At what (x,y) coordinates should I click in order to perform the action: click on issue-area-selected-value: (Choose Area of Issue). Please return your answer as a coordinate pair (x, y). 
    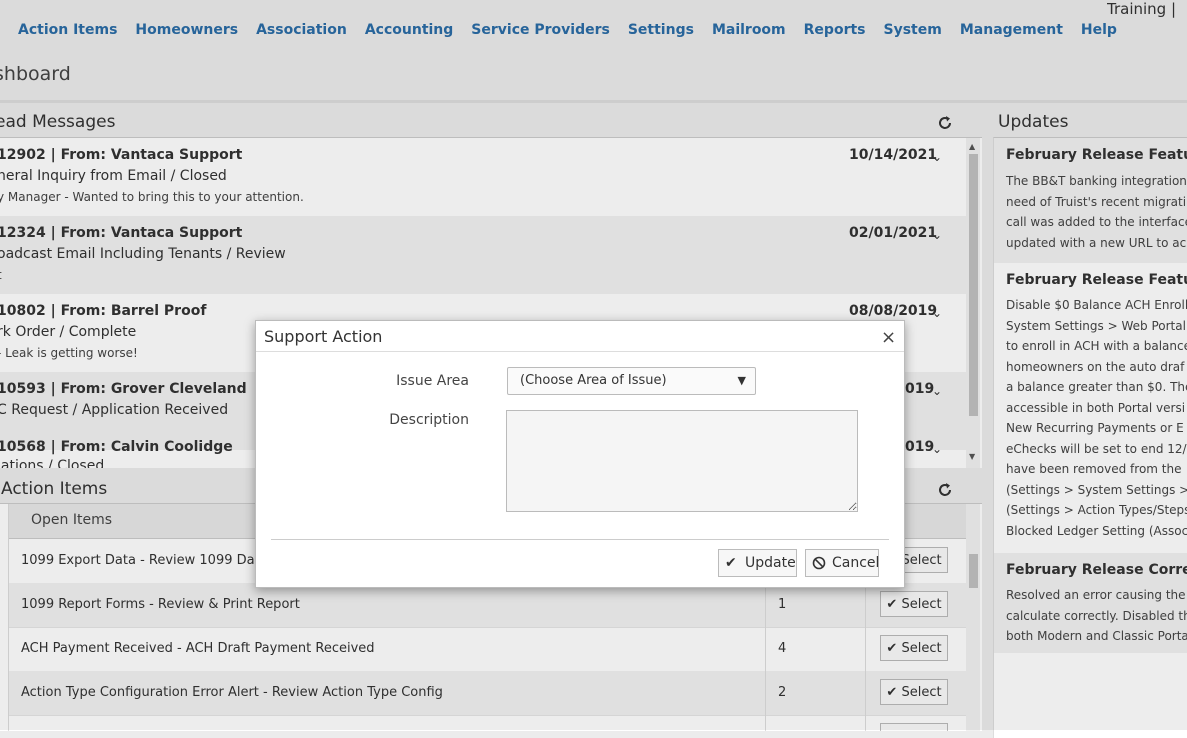
    Looking at the image, I should click on (593, 380).